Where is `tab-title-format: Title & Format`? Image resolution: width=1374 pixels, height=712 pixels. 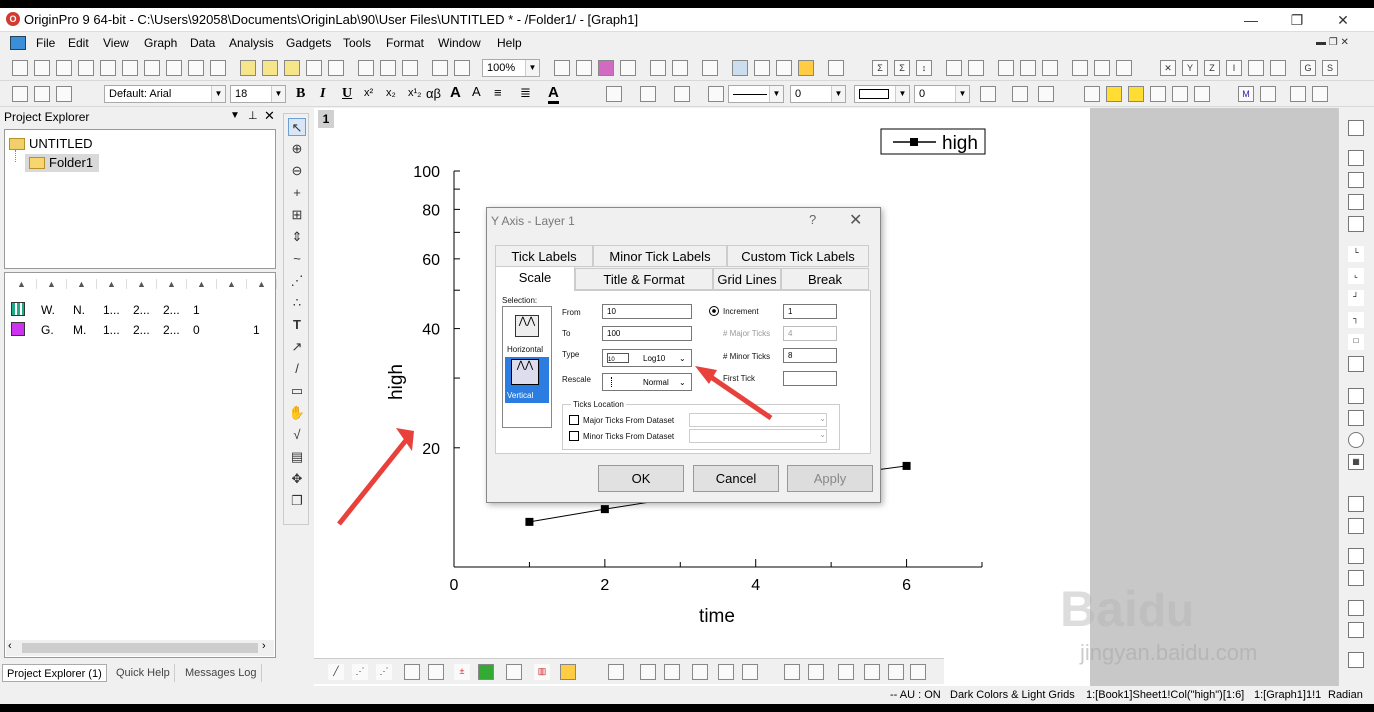 tab-title-format: Title & Format is located at coordinates (644, 279).